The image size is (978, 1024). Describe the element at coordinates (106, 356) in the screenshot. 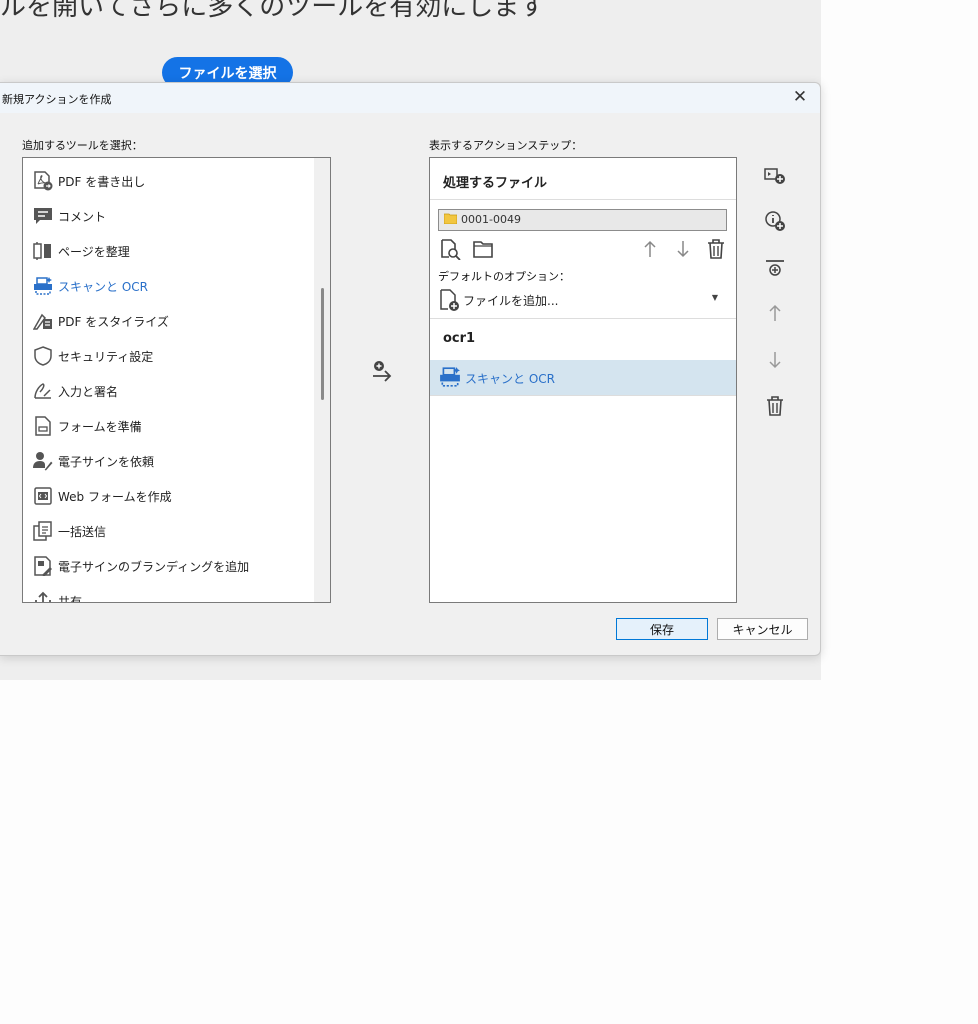

I see `tool-label: セキュリティ設定` at that location.